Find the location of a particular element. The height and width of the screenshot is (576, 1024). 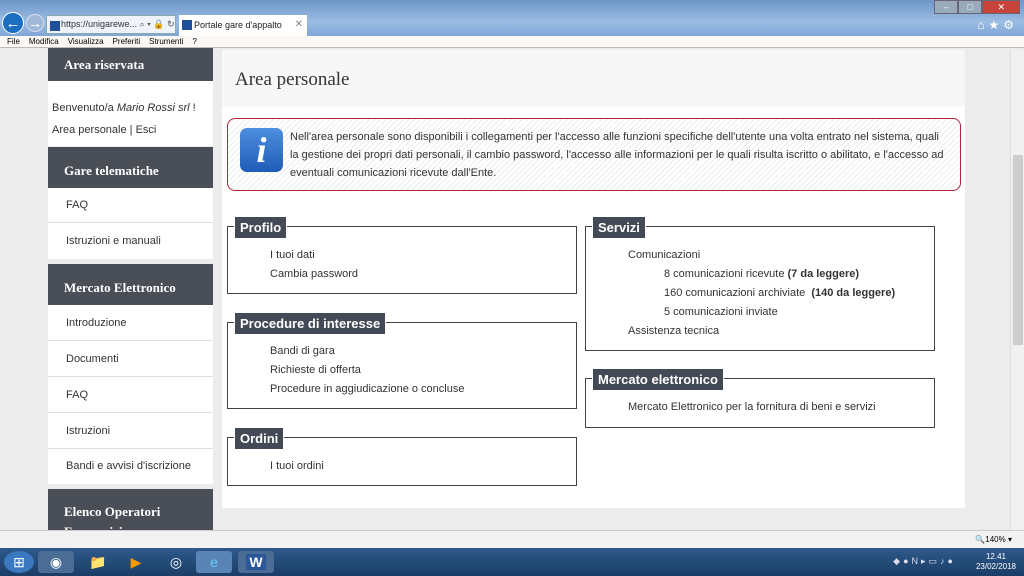

browser-tools: ⌂★⚙ is located at coordinates (997, 25).